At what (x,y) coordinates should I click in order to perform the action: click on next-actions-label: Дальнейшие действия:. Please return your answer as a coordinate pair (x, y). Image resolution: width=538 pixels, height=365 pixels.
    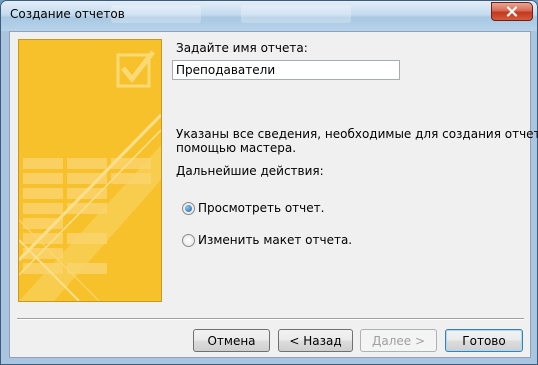
    Looking at the image, I should click on (250, 171).